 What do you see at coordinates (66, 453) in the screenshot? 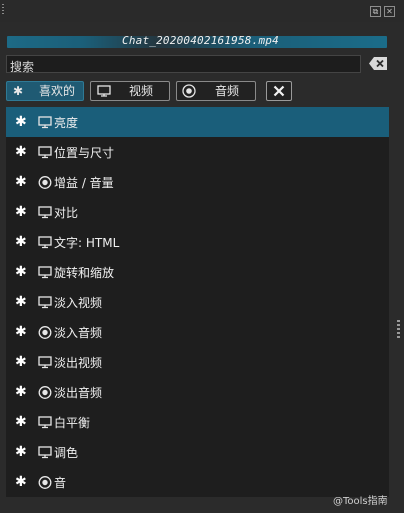
I see `effect-label: 调色` at bounding box center [66, 453].